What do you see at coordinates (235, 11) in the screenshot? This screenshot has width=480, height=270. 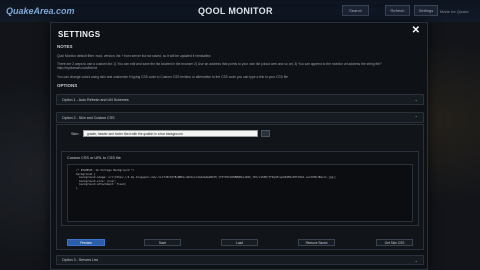 I see `site-brand: QOOL MONITOR` at bounding box center [235, 11].